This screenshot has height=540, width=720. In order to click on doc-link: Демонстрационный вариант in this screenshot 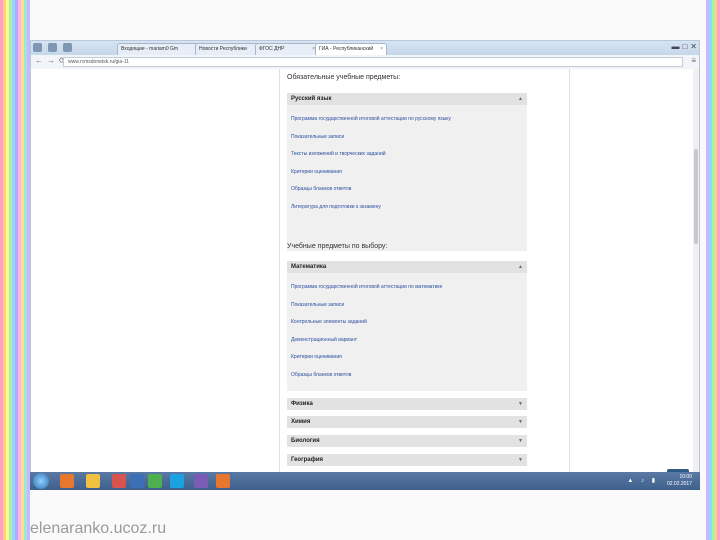, I will do `click(407, 341)`.